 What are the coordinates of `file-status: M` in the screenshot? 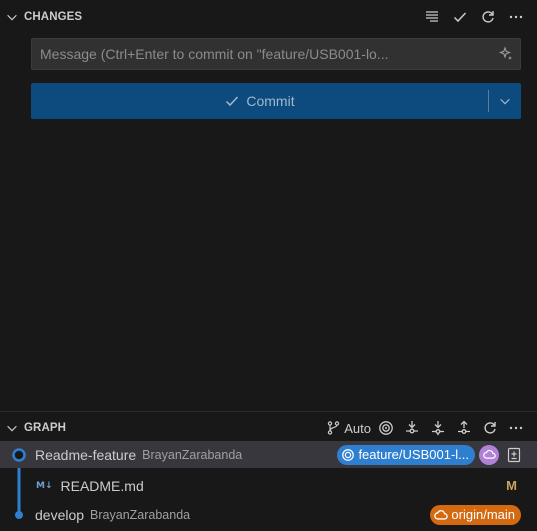 It's located at (511, 485).